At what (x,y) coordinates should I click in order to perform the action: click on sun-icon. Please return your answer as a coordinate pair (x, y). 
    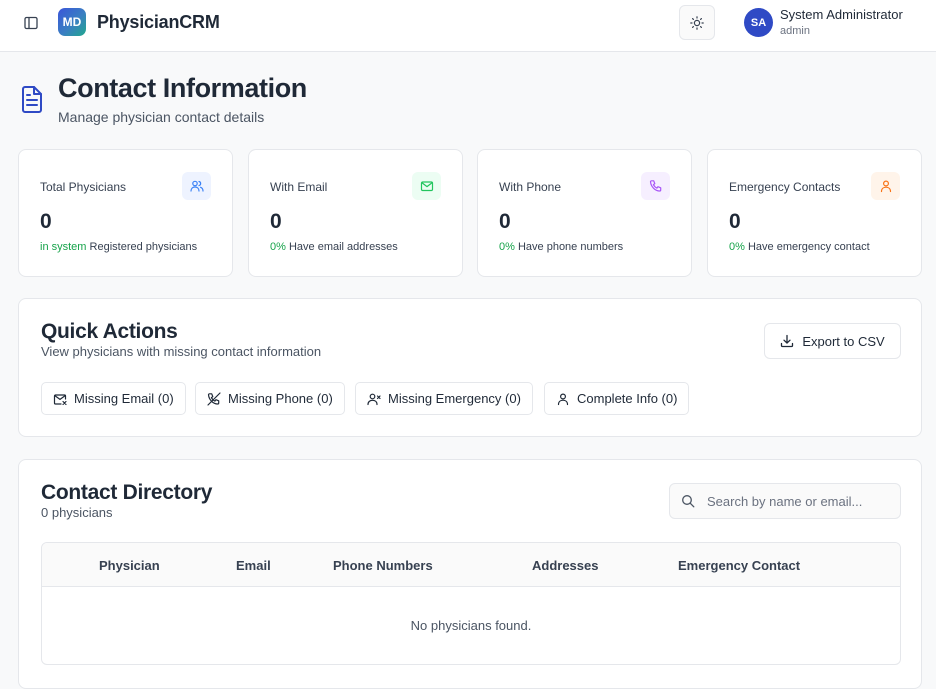
    Looking at the image, I should click on (697, 22).